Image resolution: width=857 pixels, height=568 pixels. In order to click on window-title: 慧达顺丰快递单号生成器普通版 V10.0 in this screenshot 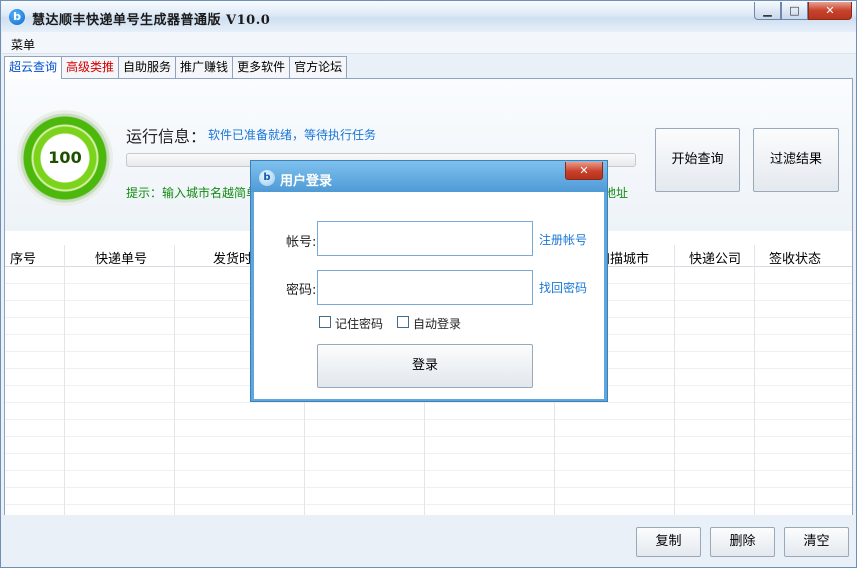, I will do `click(151, 20)`.